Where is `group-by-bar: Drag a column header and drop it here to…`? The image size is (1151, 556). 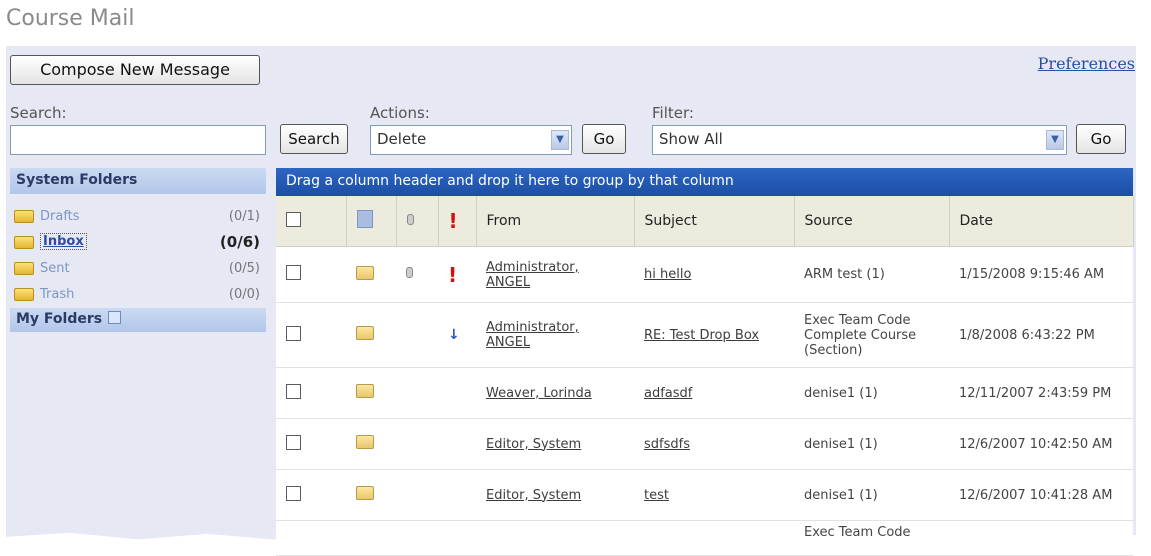
group-by-bar: Drag a column header and drop it here to… is located at coordinates (704, 182).